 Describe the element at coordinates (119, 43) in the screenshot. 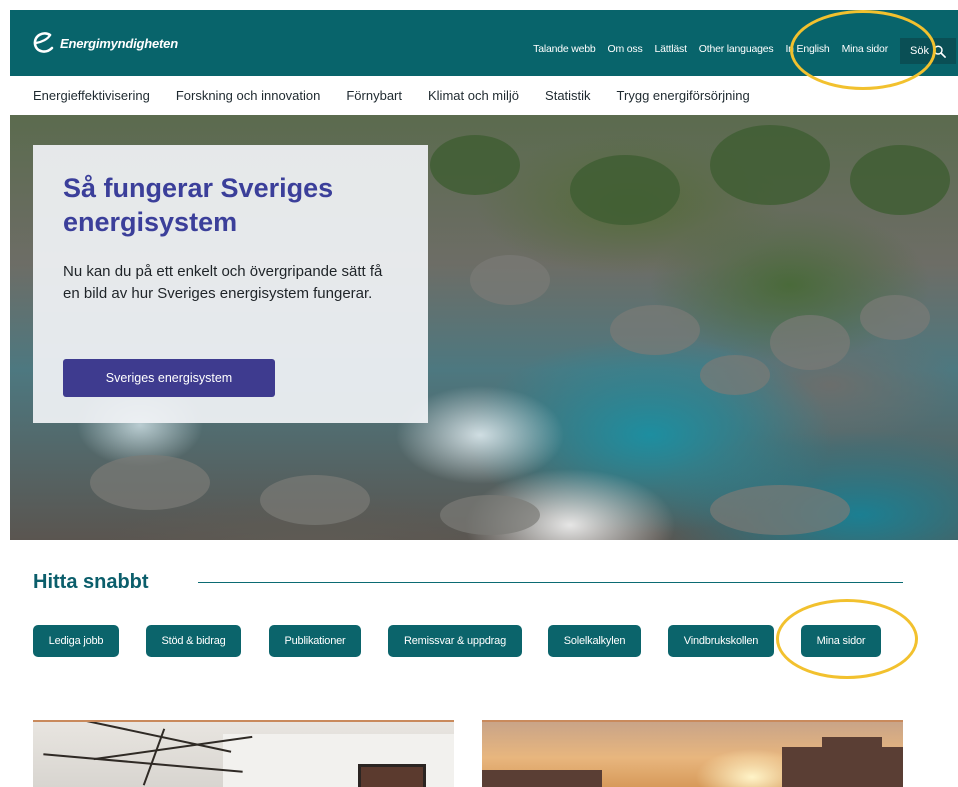

I see `logo-text: Energimyndigheten` at that location.